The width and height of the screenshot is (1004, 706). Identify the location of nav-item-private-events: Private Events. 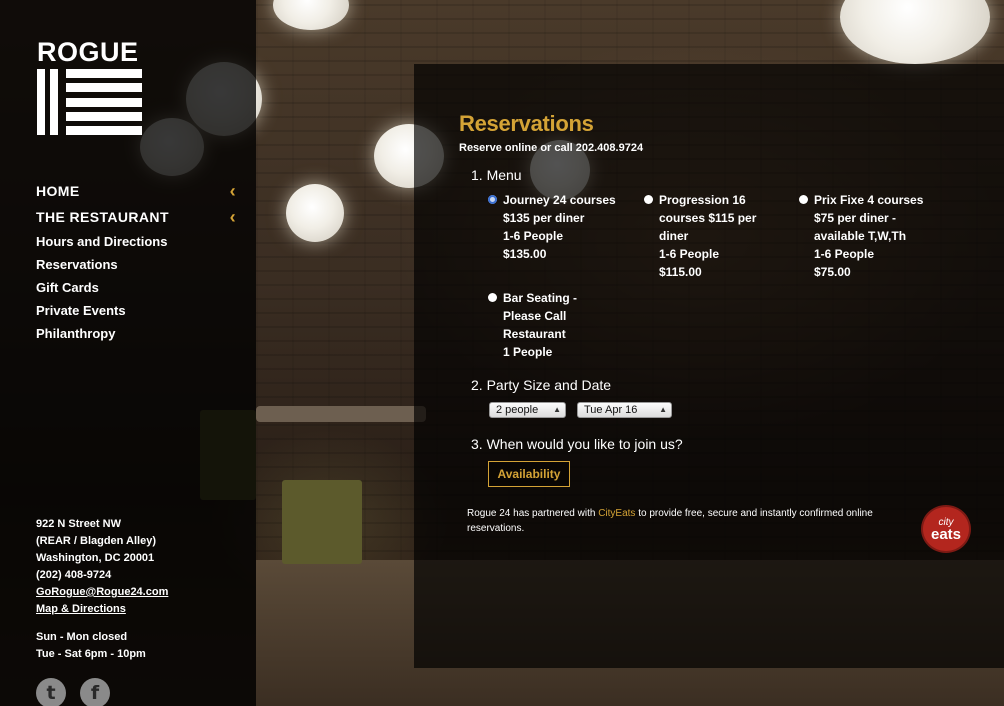
(136, 310).